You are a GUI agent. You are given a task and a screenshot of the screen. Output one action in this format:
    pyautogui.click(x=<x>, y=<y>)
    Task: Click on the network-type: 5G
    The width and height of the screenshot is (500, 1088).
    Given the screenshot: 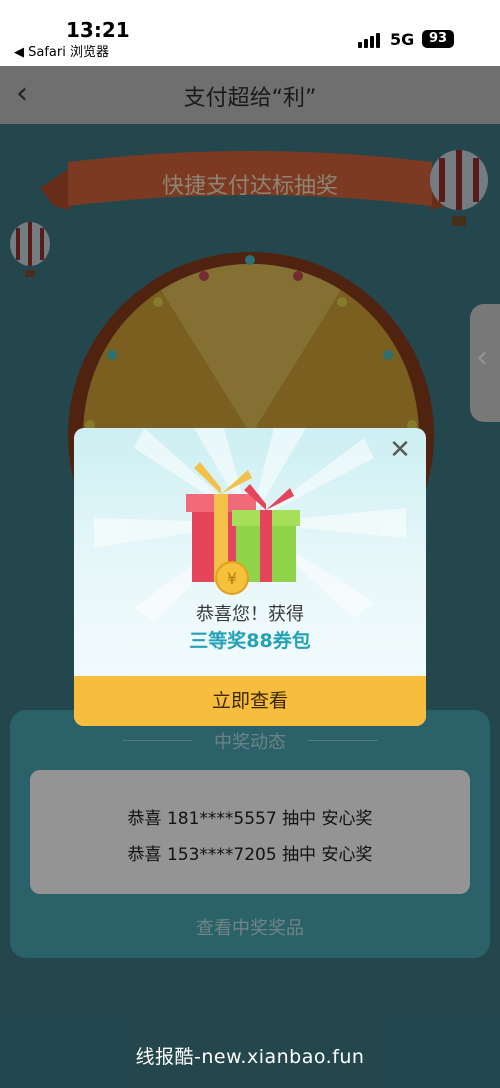 What is the action you would take?
    pyautogui.click(x=402, y=39)
    